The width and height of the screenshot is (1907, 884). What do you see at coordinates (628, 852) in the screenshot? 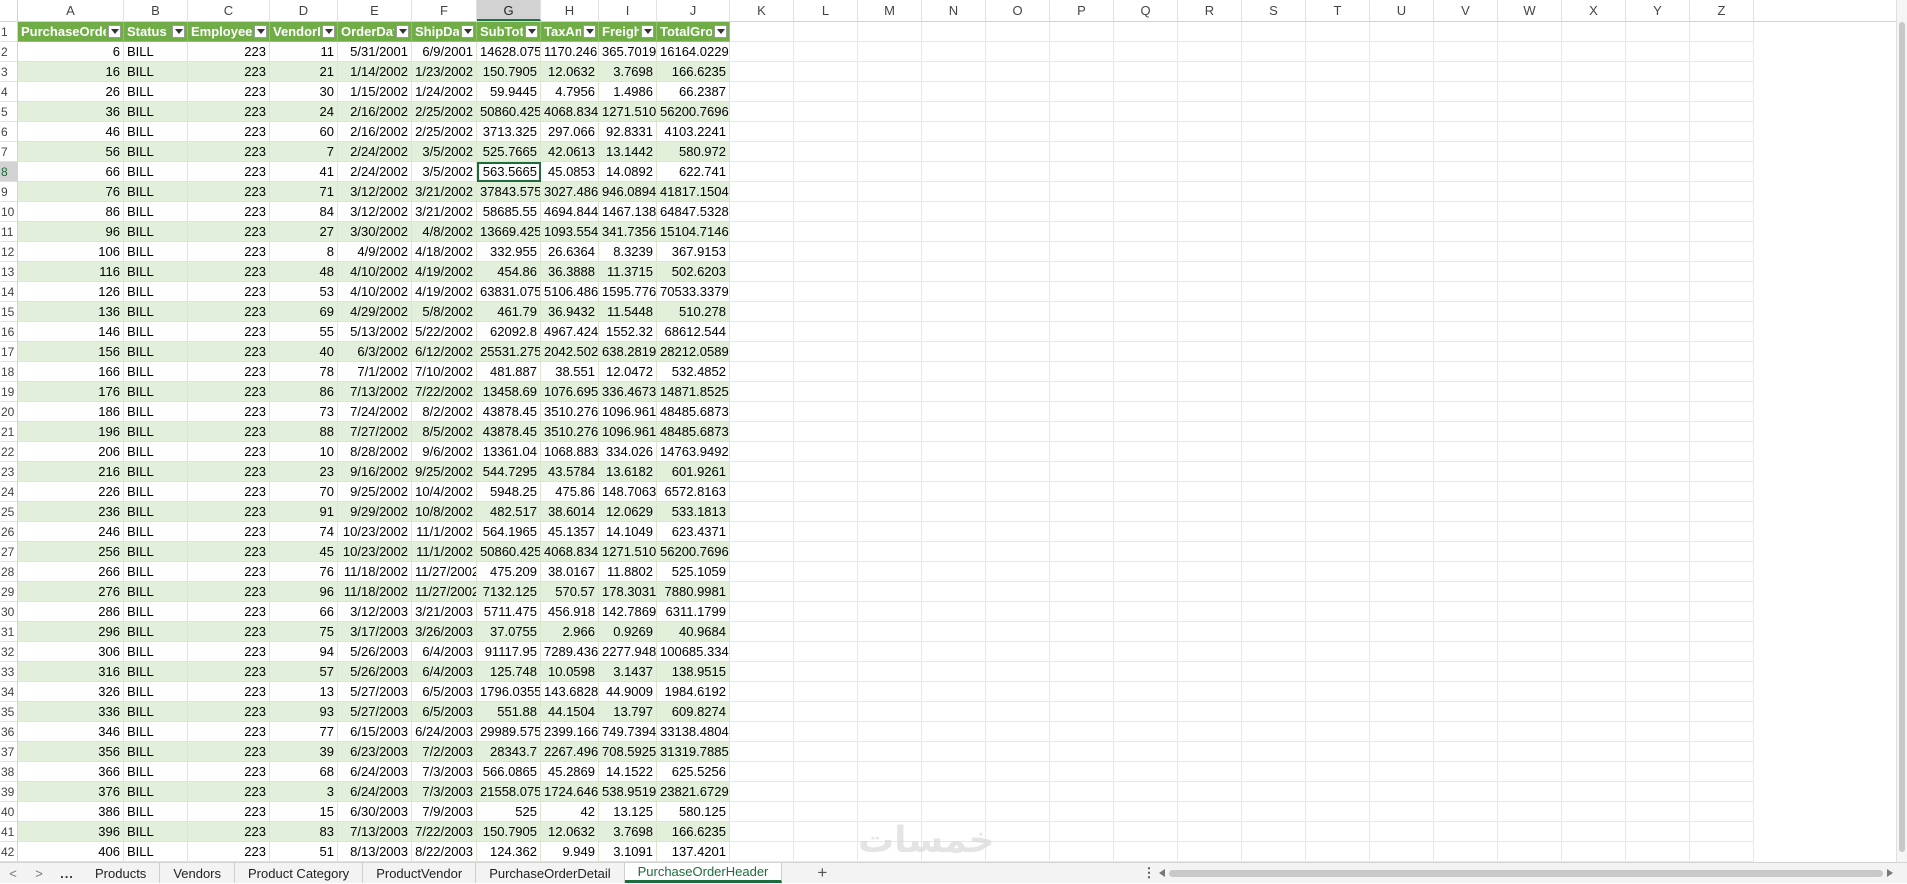
I see `table-cell: 3.1091` at bounding box center [628, 852].